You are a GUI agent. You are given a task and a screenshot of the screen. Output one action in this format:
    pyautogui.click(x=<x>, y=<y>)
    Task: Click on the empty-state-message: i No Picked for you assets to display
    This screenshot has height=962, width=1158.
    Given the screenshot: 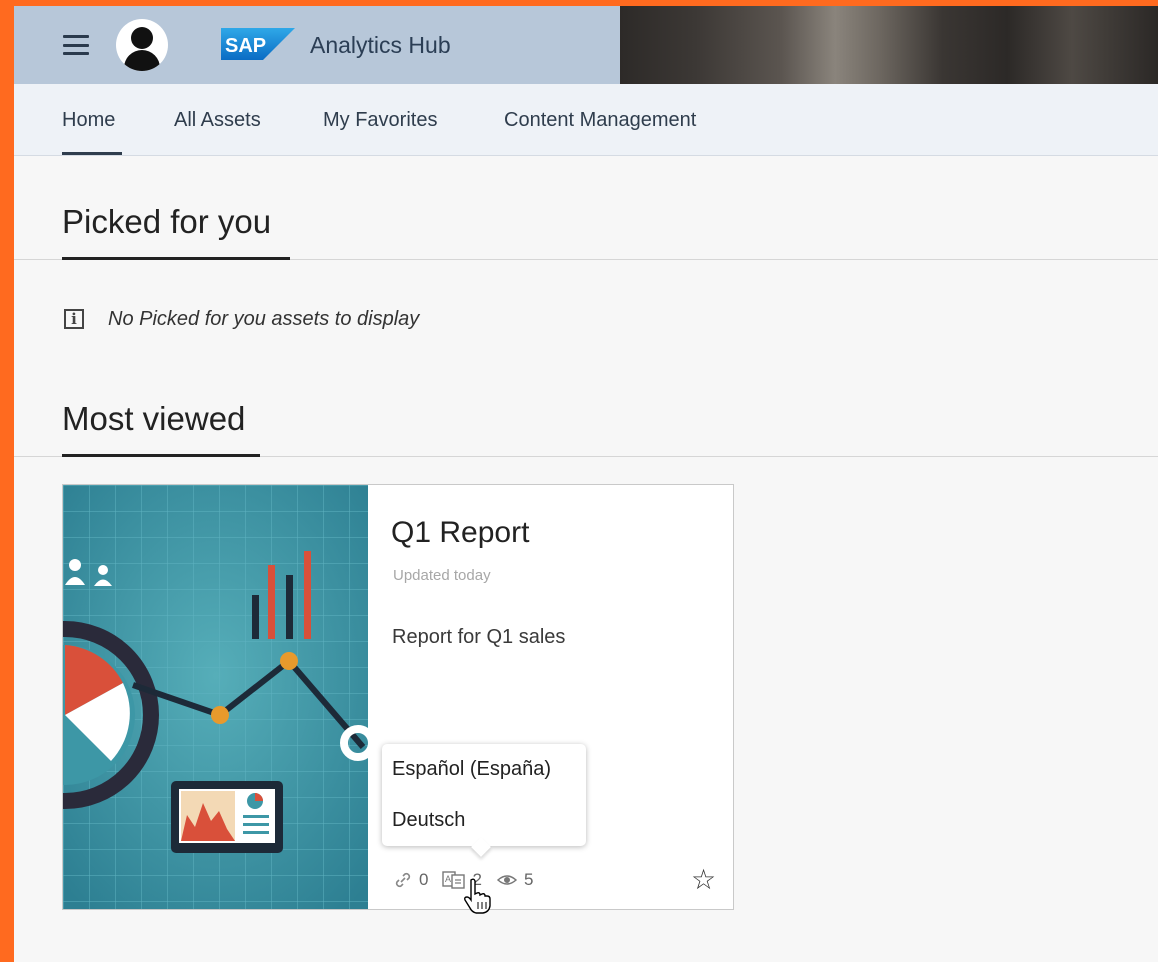 What is the action you would take?
    pyautogui.click(x=241, y=319)
    